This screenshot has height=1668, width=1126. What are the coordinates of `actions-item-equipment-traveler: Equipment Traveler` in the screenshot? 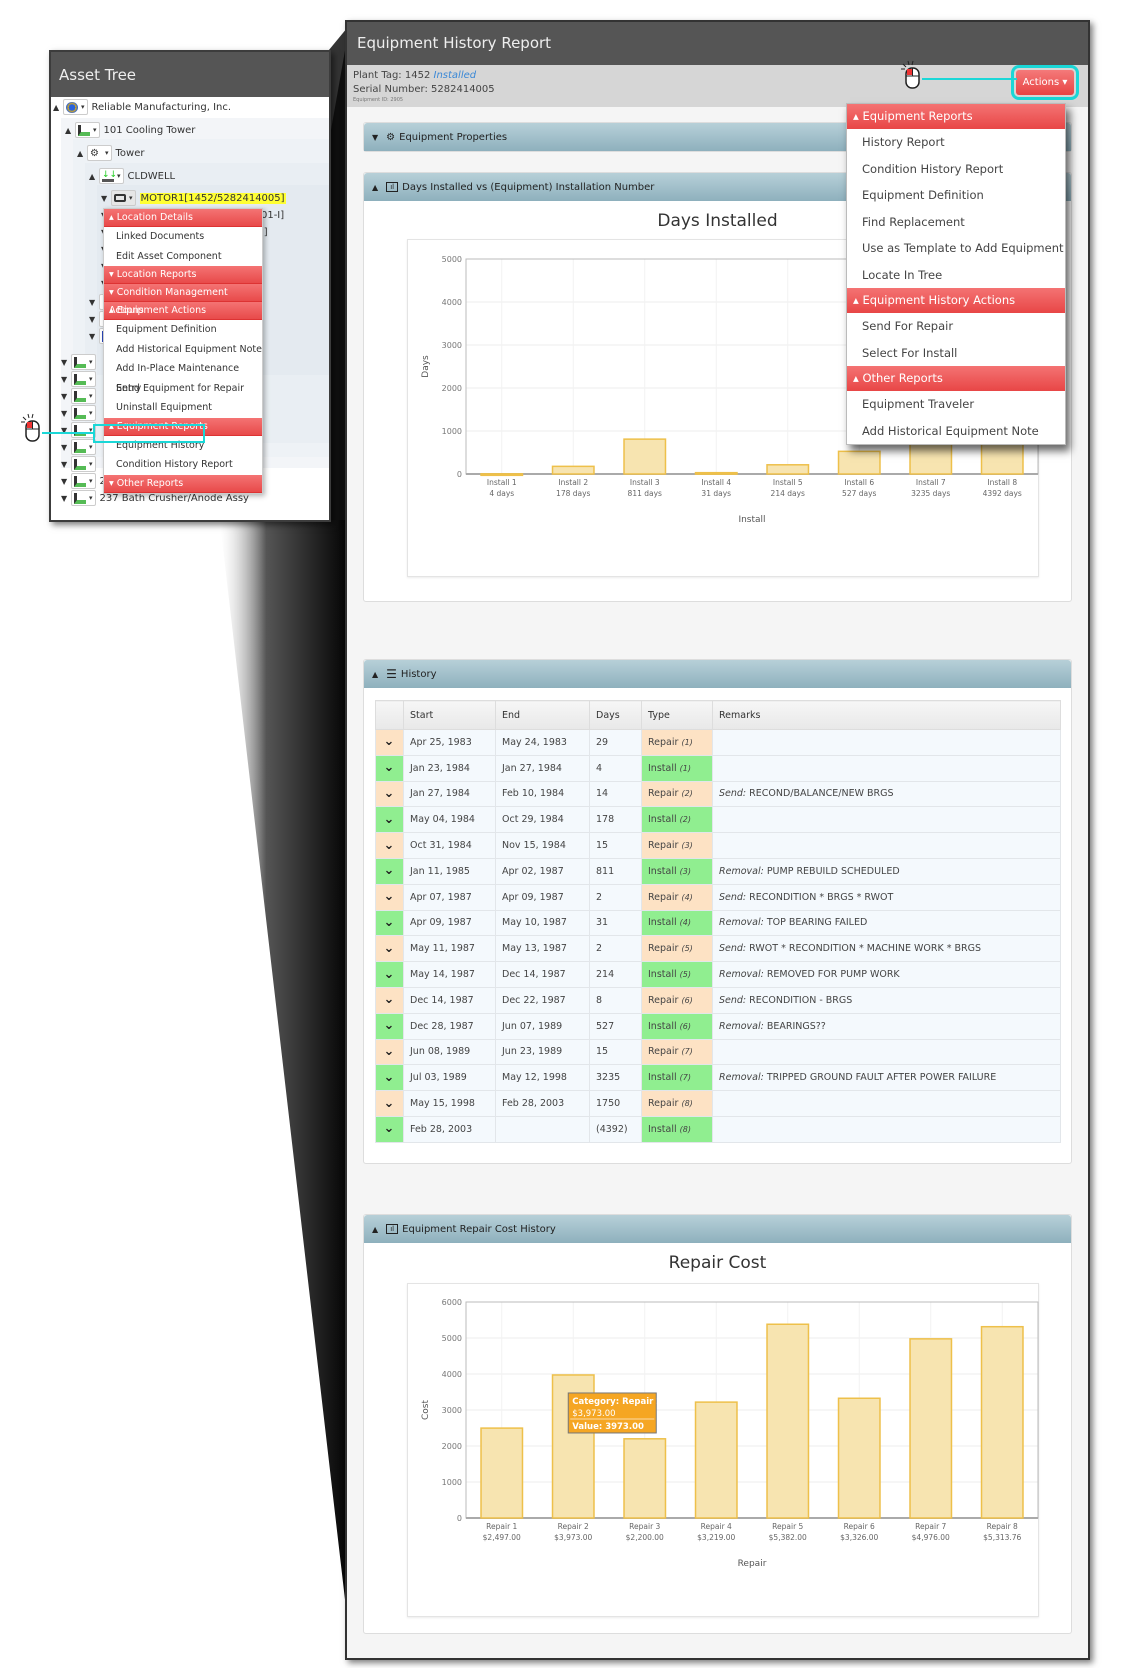 It's located at (956, 404).